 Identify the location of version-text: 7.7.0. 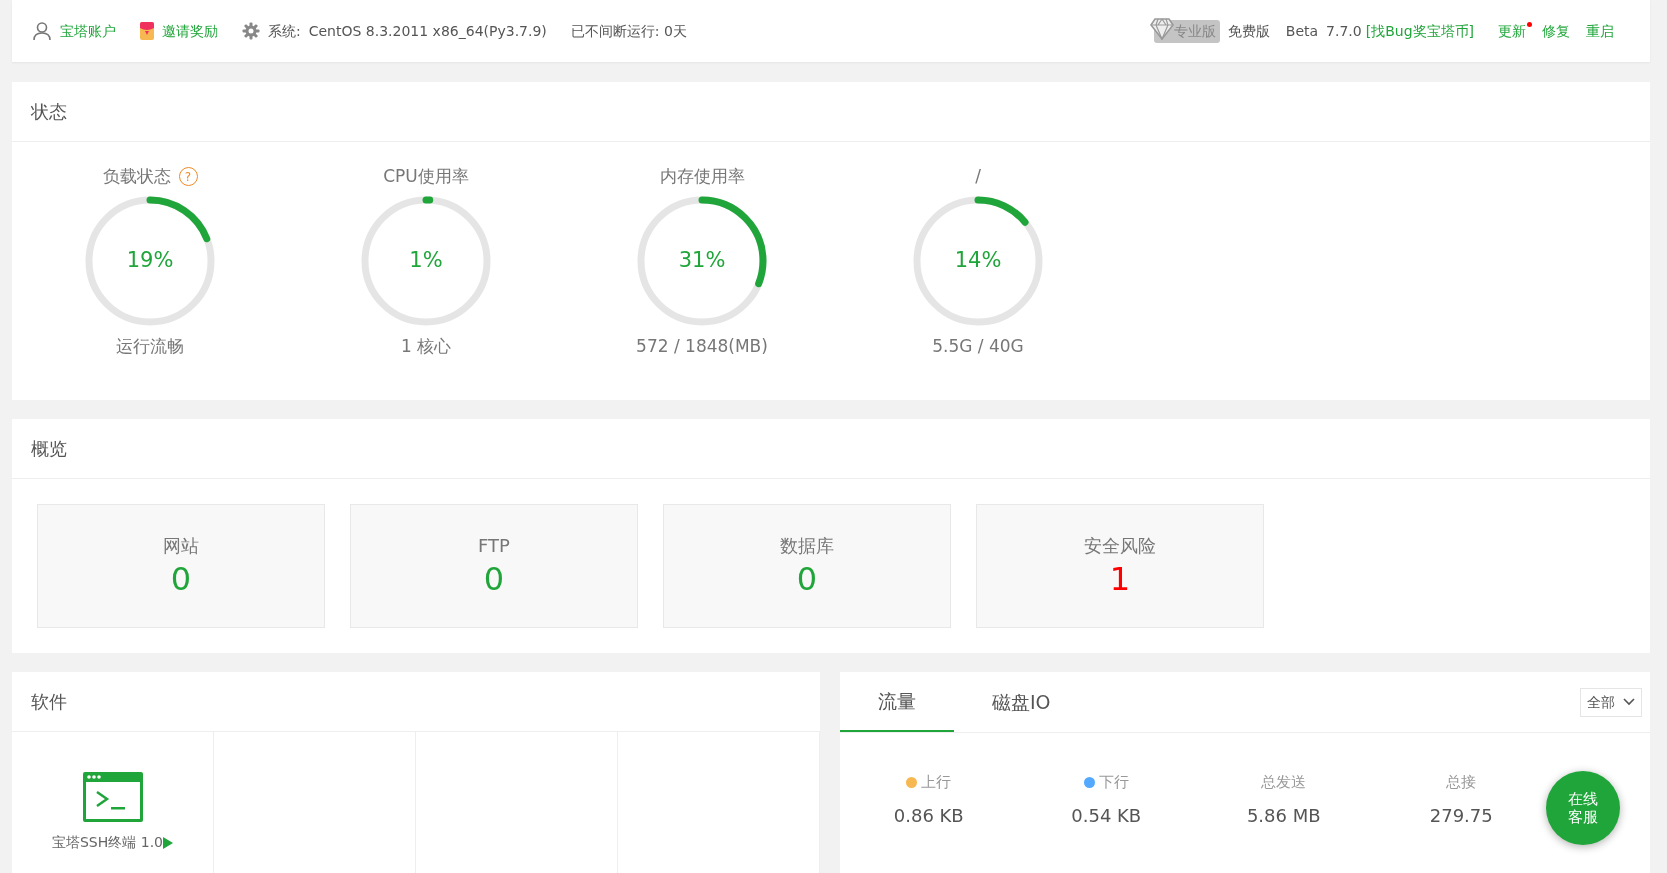
(1344, 31).